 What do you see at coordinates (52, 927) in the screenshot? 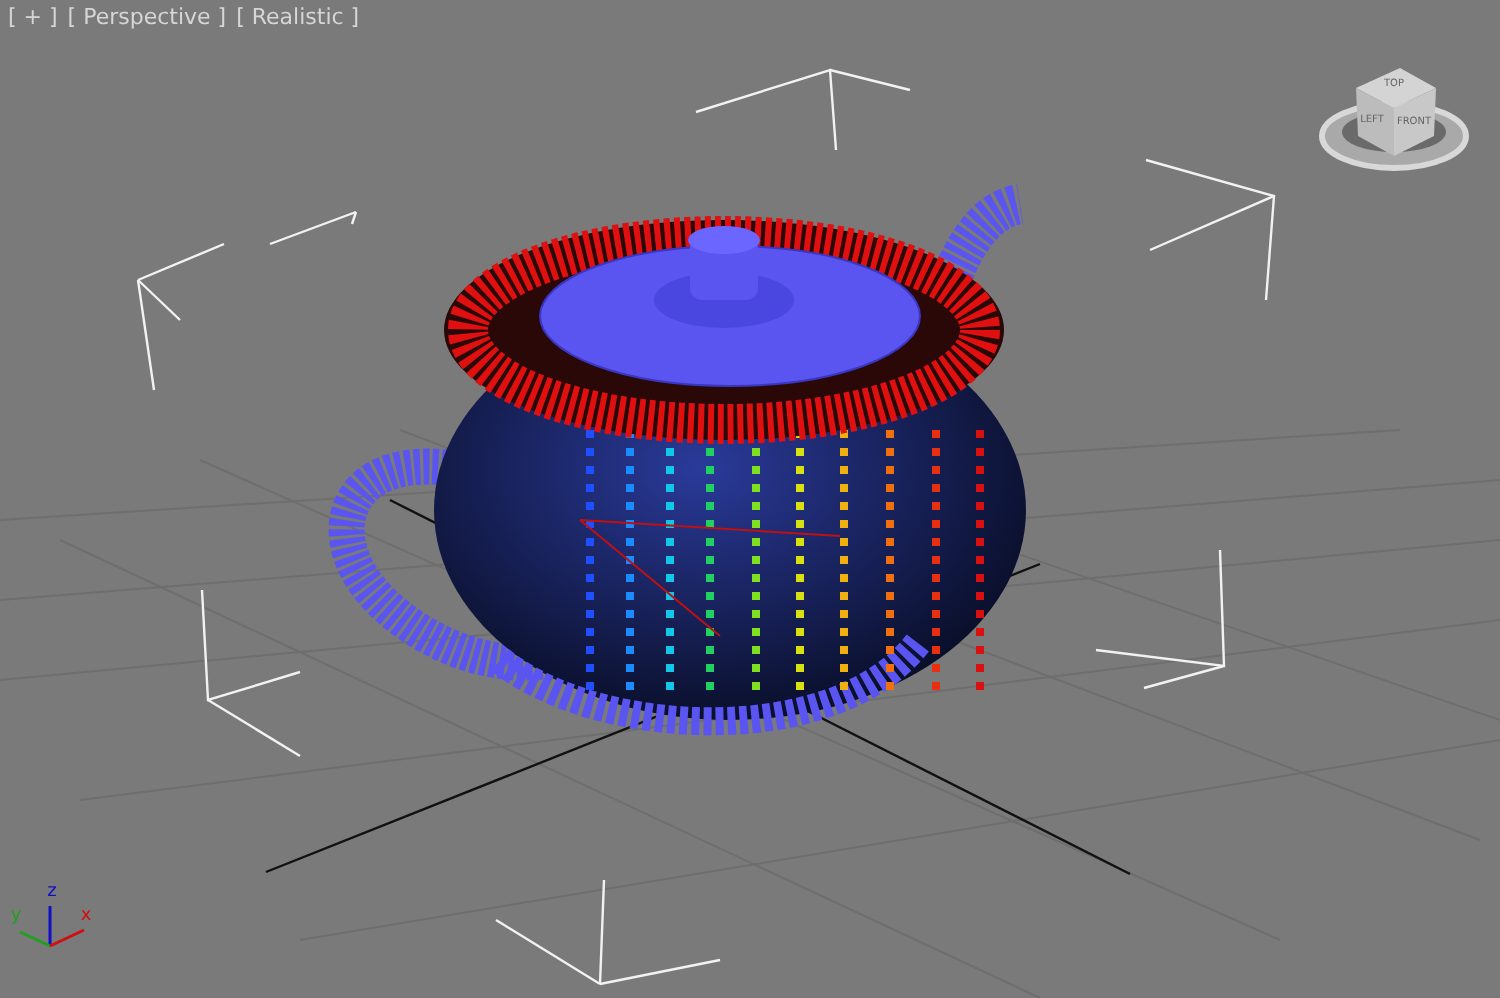
I see `axis-gizmo-drawing` at bounding box center [52, 927].